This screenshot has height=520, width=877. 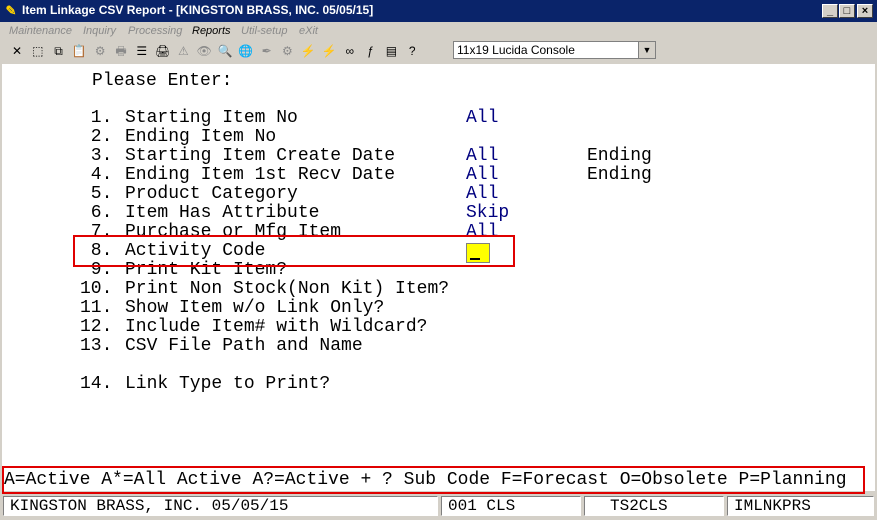 I want to click on print-icon: 🖶, so click(x=121, y=51).